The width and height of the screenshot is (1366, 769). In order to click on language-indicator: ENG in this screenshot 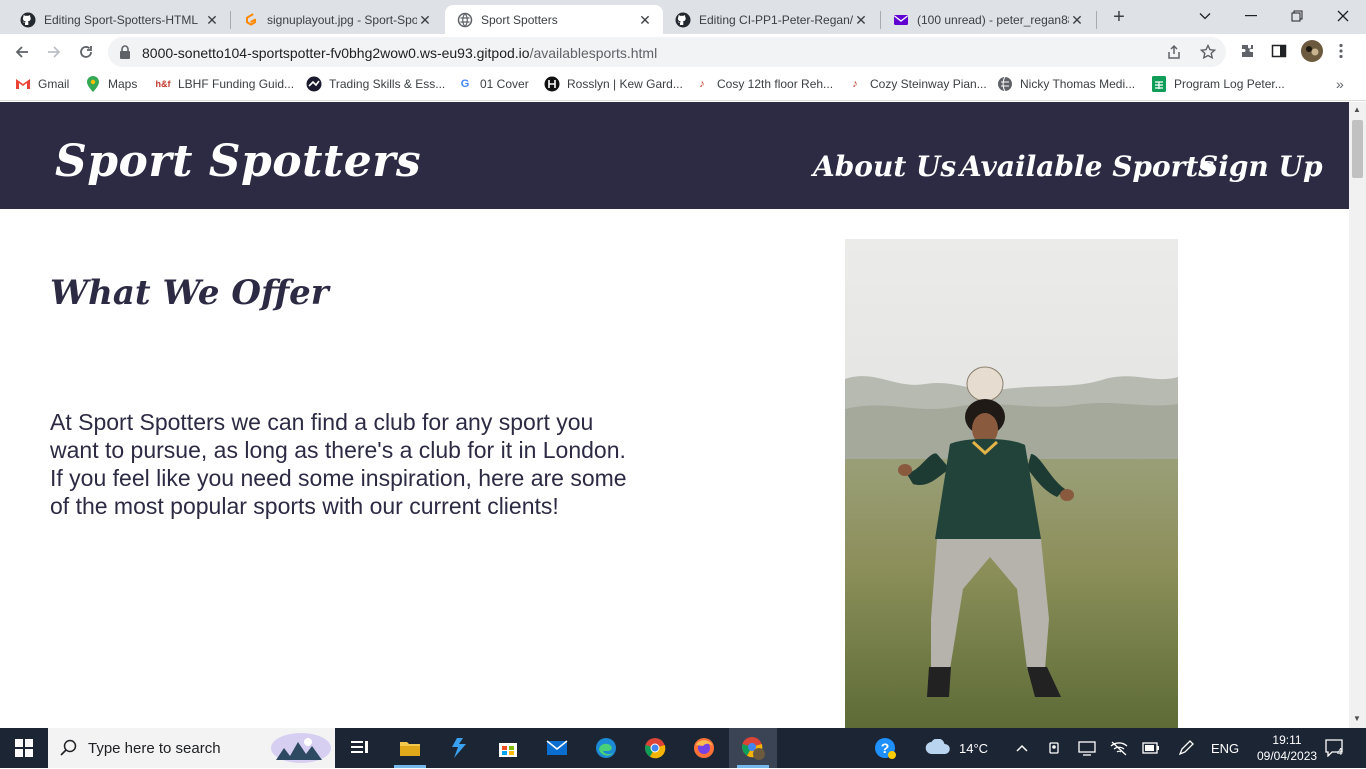, I will do `click(1225, 748)`.